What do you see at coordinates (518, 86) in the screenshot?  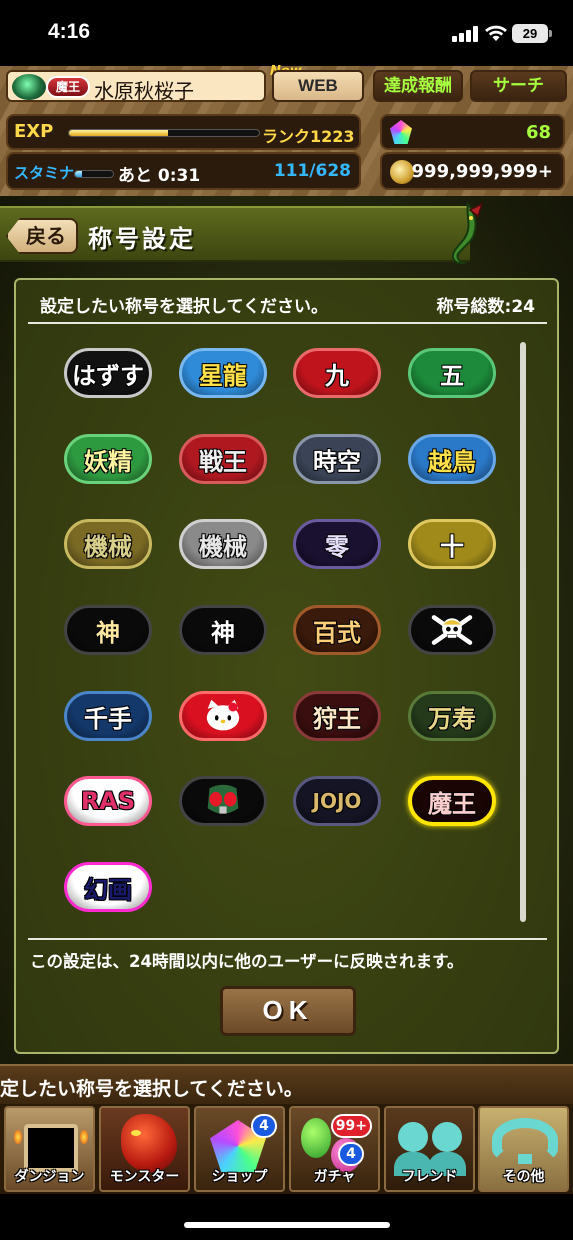 I see `search-button: サーチ` at bounding box center [518, 86].